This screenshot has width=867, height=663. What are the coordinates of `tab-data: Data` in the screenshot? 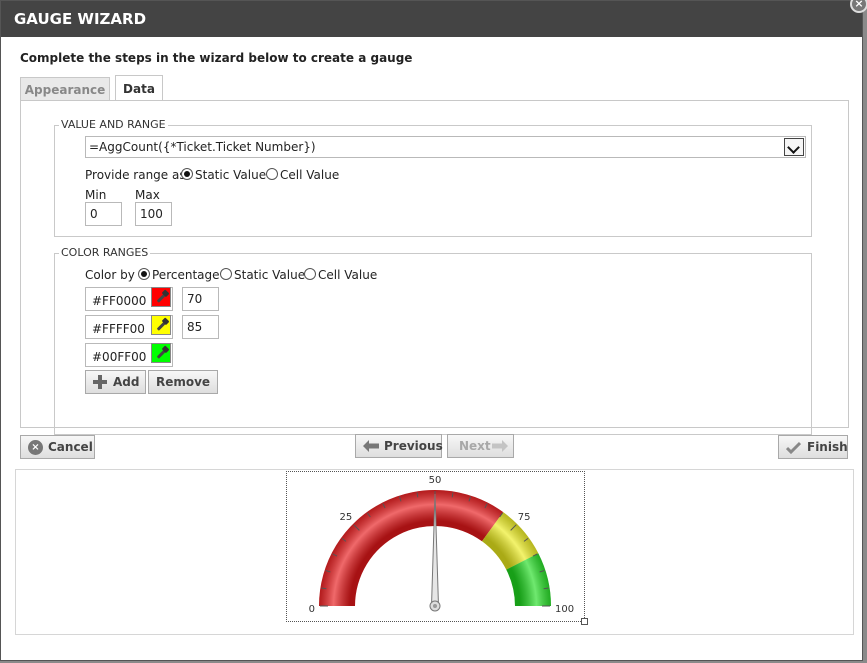 It's located at (139, 88).